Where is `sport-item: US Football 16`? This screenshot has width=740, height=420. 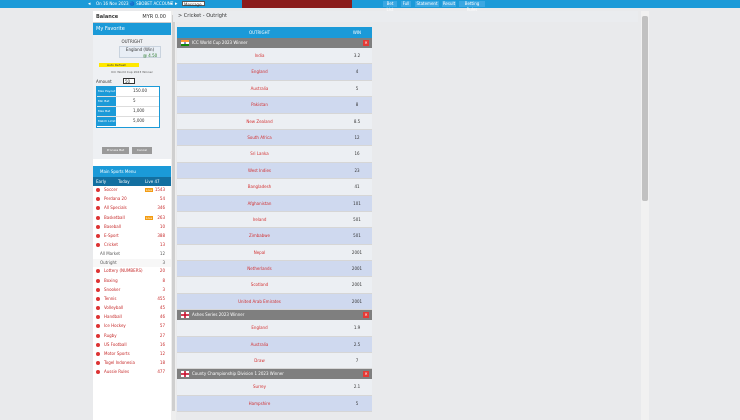
sport-item: US Football 16 is located at coordinates (132, 345).